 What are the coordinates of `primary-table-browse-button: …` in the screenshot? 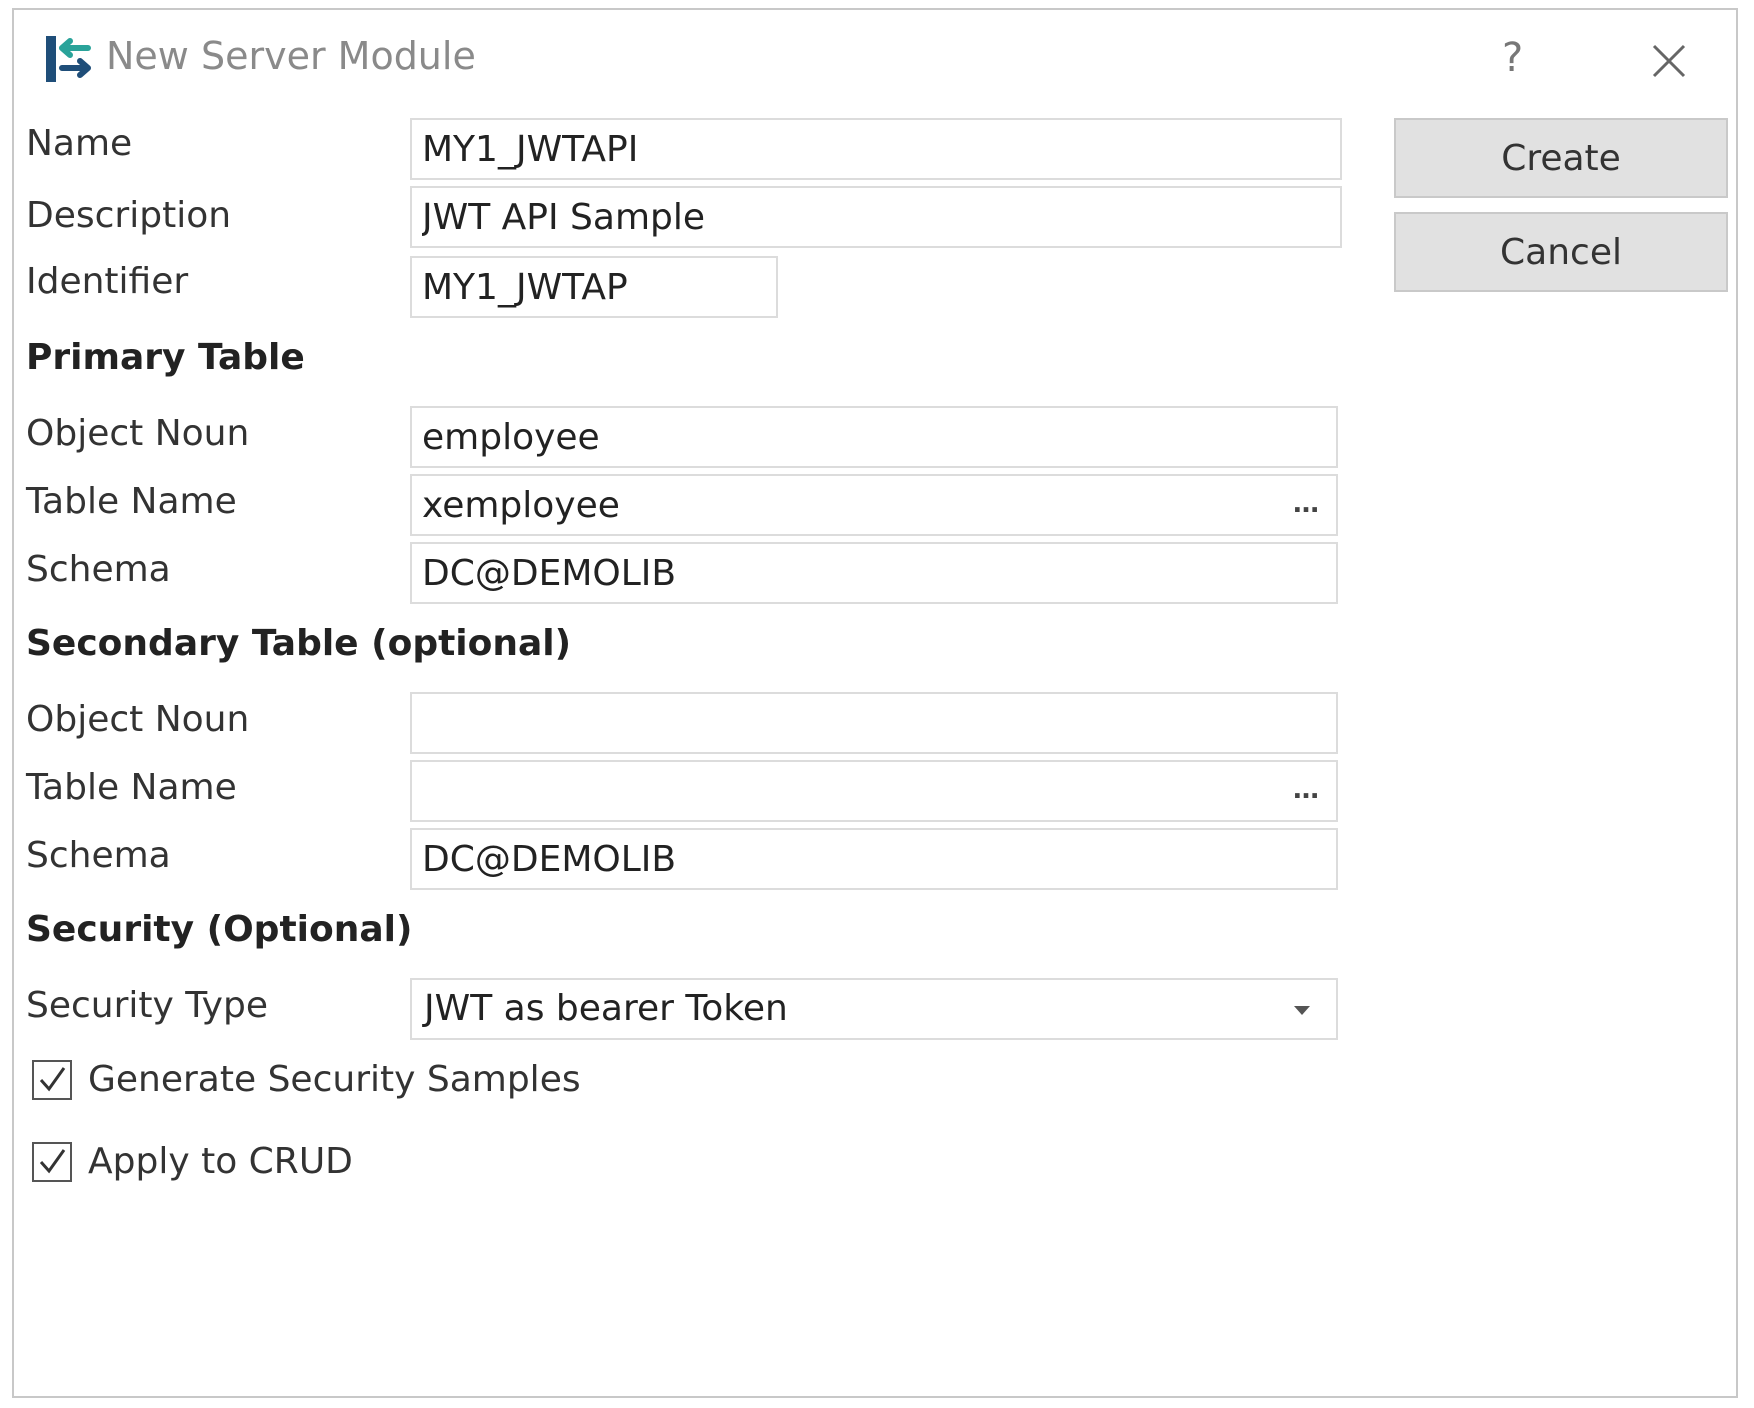 It's located at (1306, 504).